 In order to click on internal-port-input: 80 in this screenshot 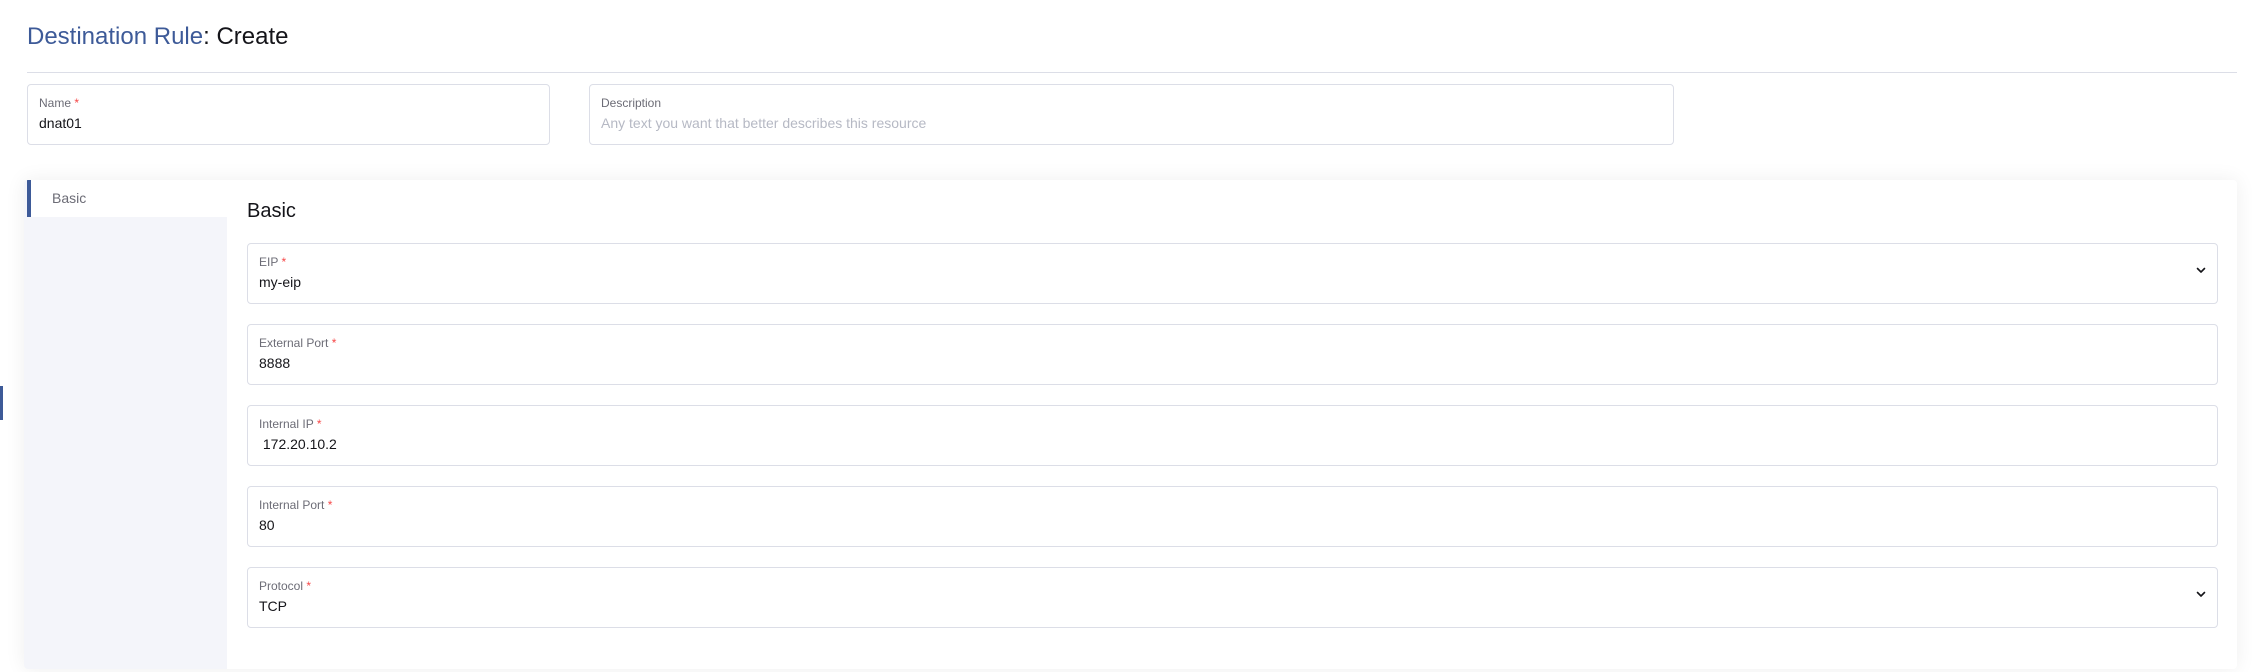, I will do `click(267, 525)`.